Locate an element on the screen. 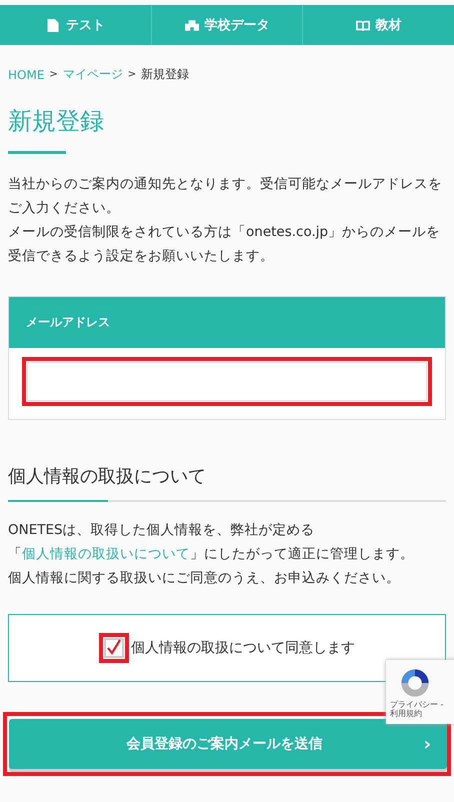  nav-tab: 学校データ is located at coordinates (226, 25).